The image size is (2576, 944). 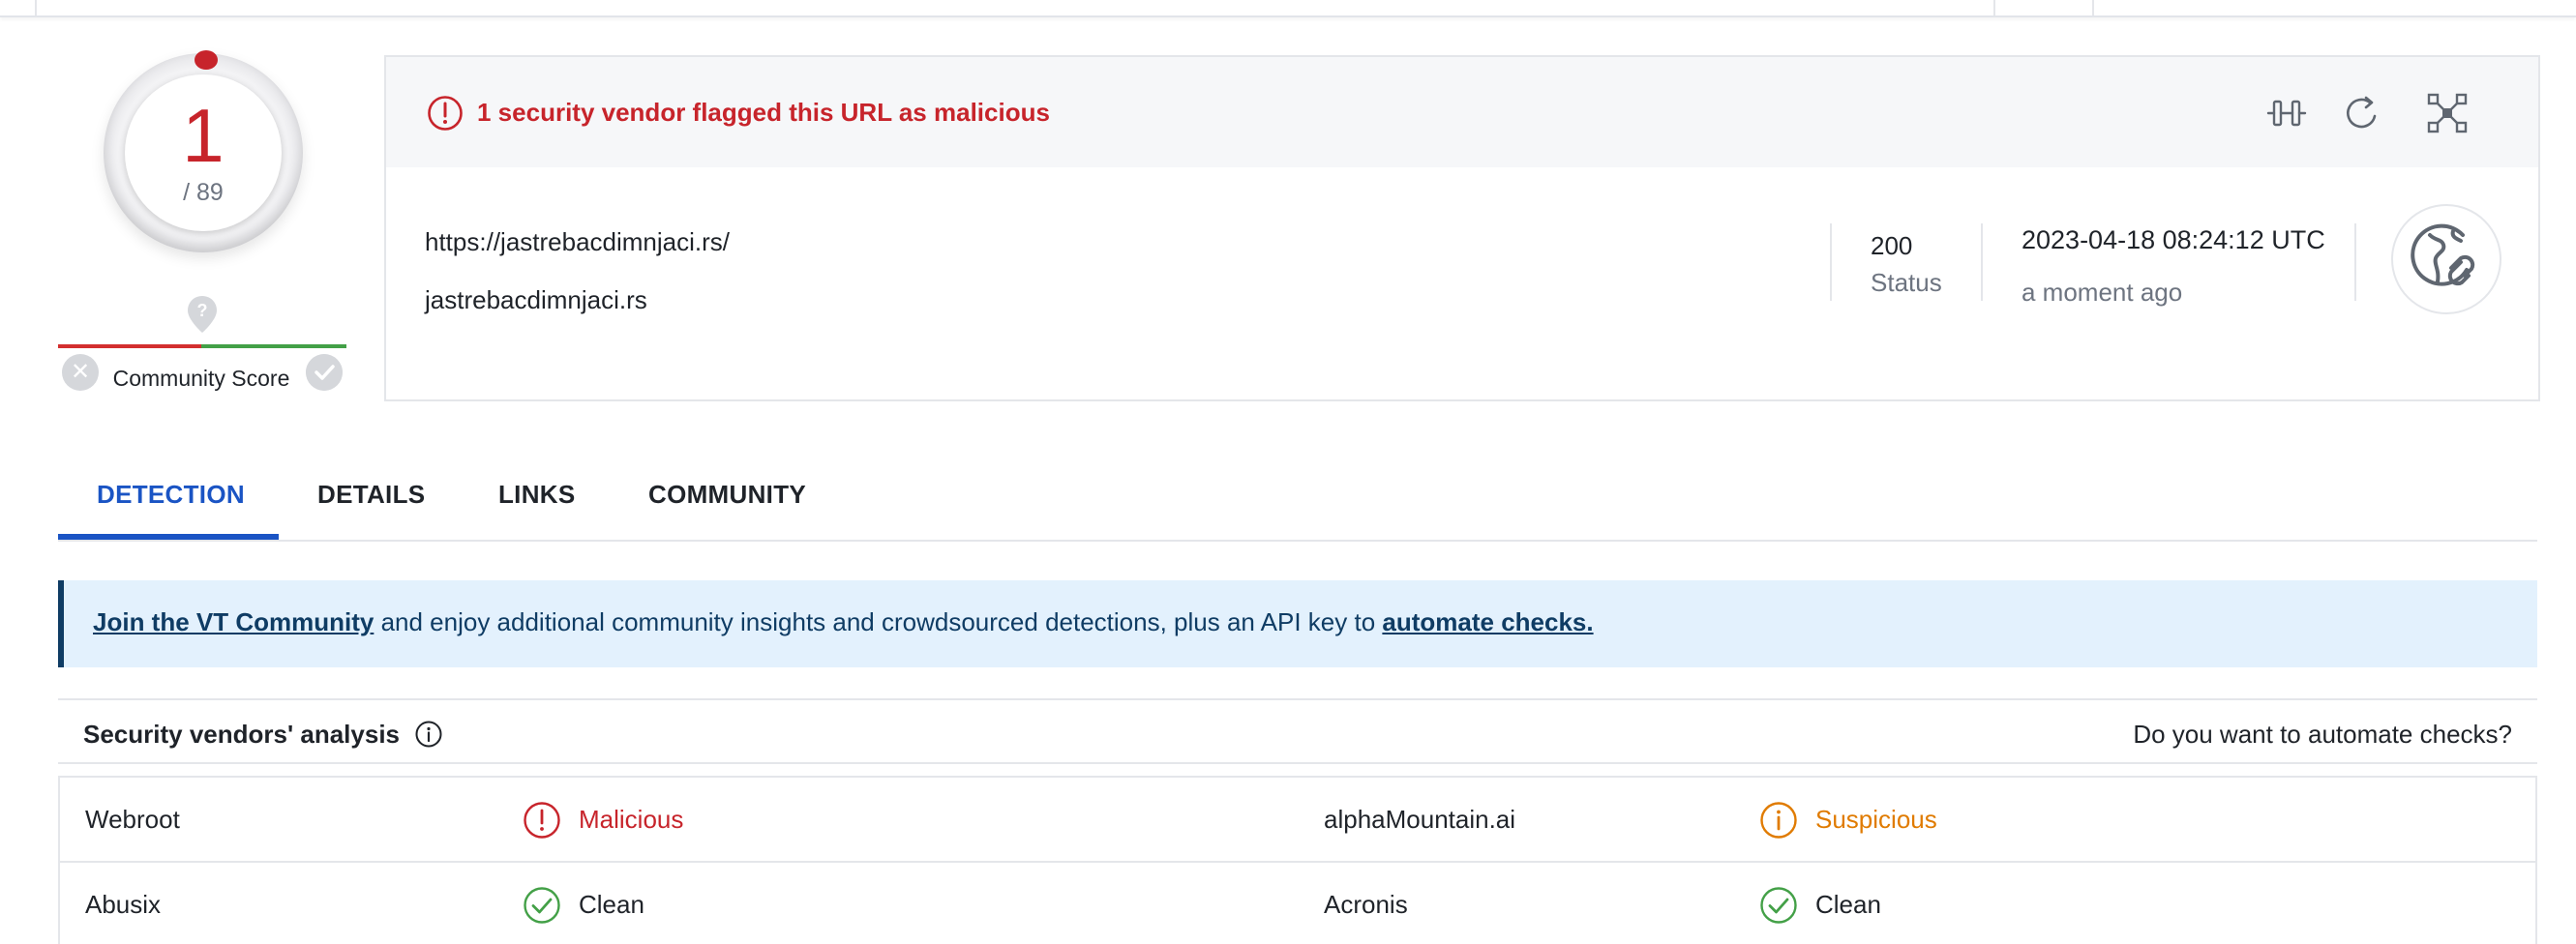 I want to click on analysis-title: Security vendors' analysis, so click(x=242, y=734).